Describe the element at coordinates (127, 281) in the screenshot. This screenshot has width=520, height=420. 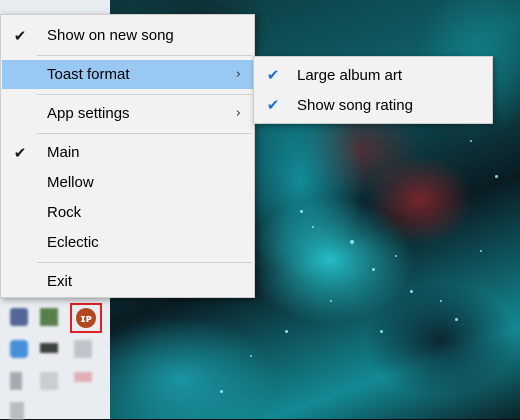
I see `menu-item-exit: Exit` at that location.